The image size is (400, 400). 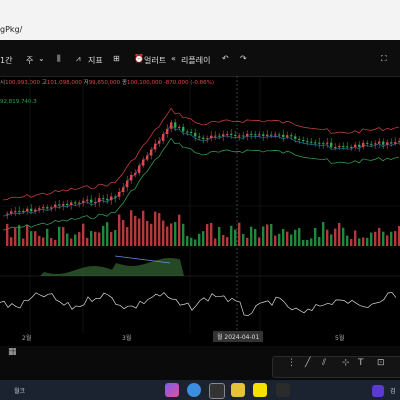 What do you see at coordinates (173, 58) in the screenshot?
I see `replay-icon: «` at bounding box center [173, 58].